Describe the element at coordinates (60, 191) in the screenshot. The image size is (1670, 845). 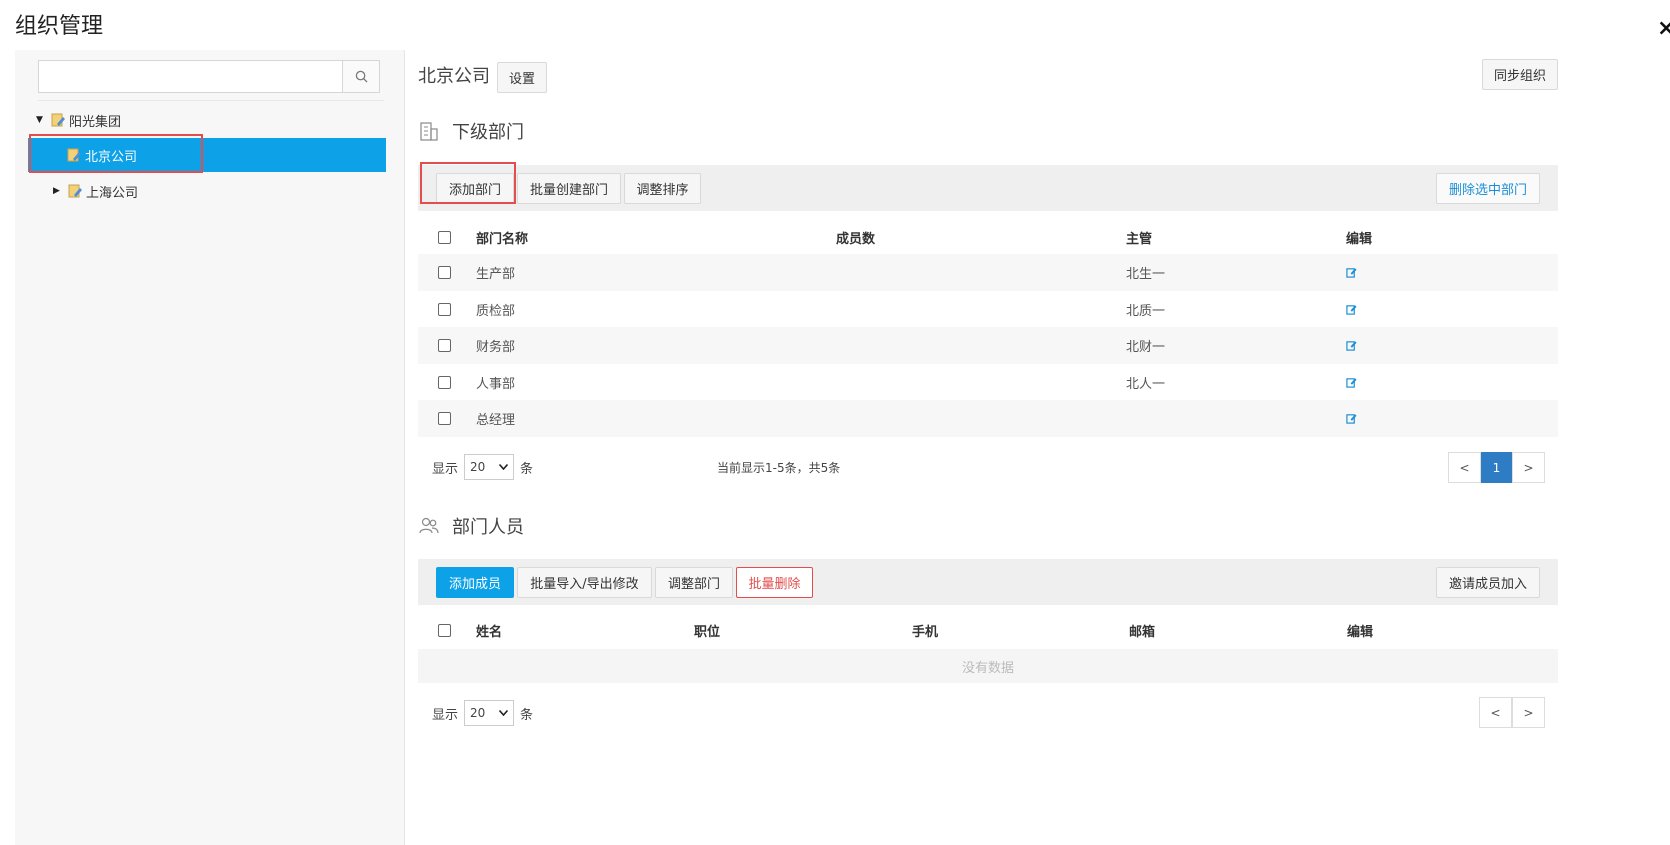
I see `caret-right-icon: ▶` at that location.